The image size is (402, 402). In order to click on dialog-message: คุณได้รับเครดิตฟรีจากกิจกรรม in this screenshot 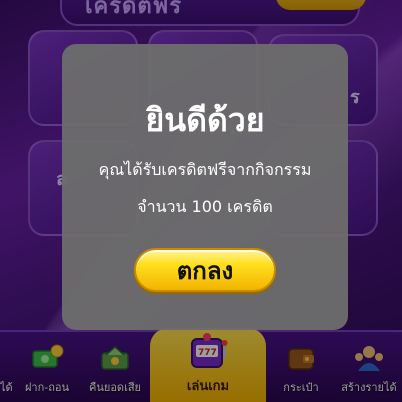, I will do `click(205, 169)`.